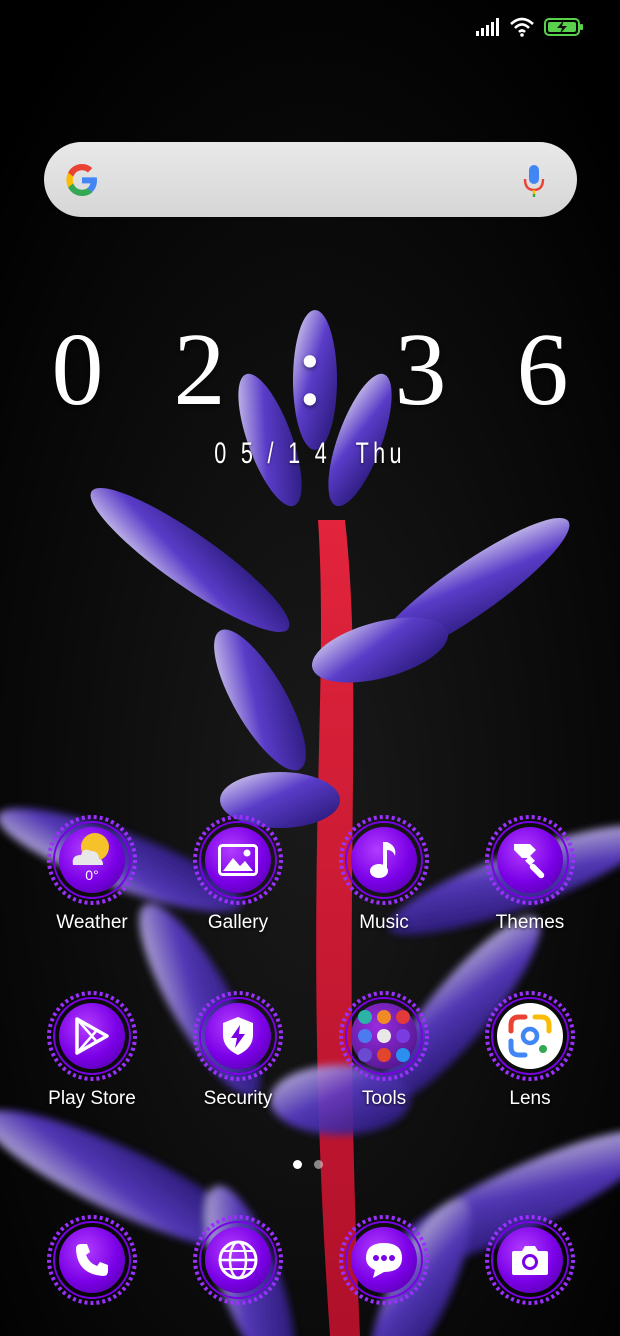 The image size is (620, 1336). Describe the element at coordinates (563, 27) in the screenshot. I see `battery-charging-icon` at that location.